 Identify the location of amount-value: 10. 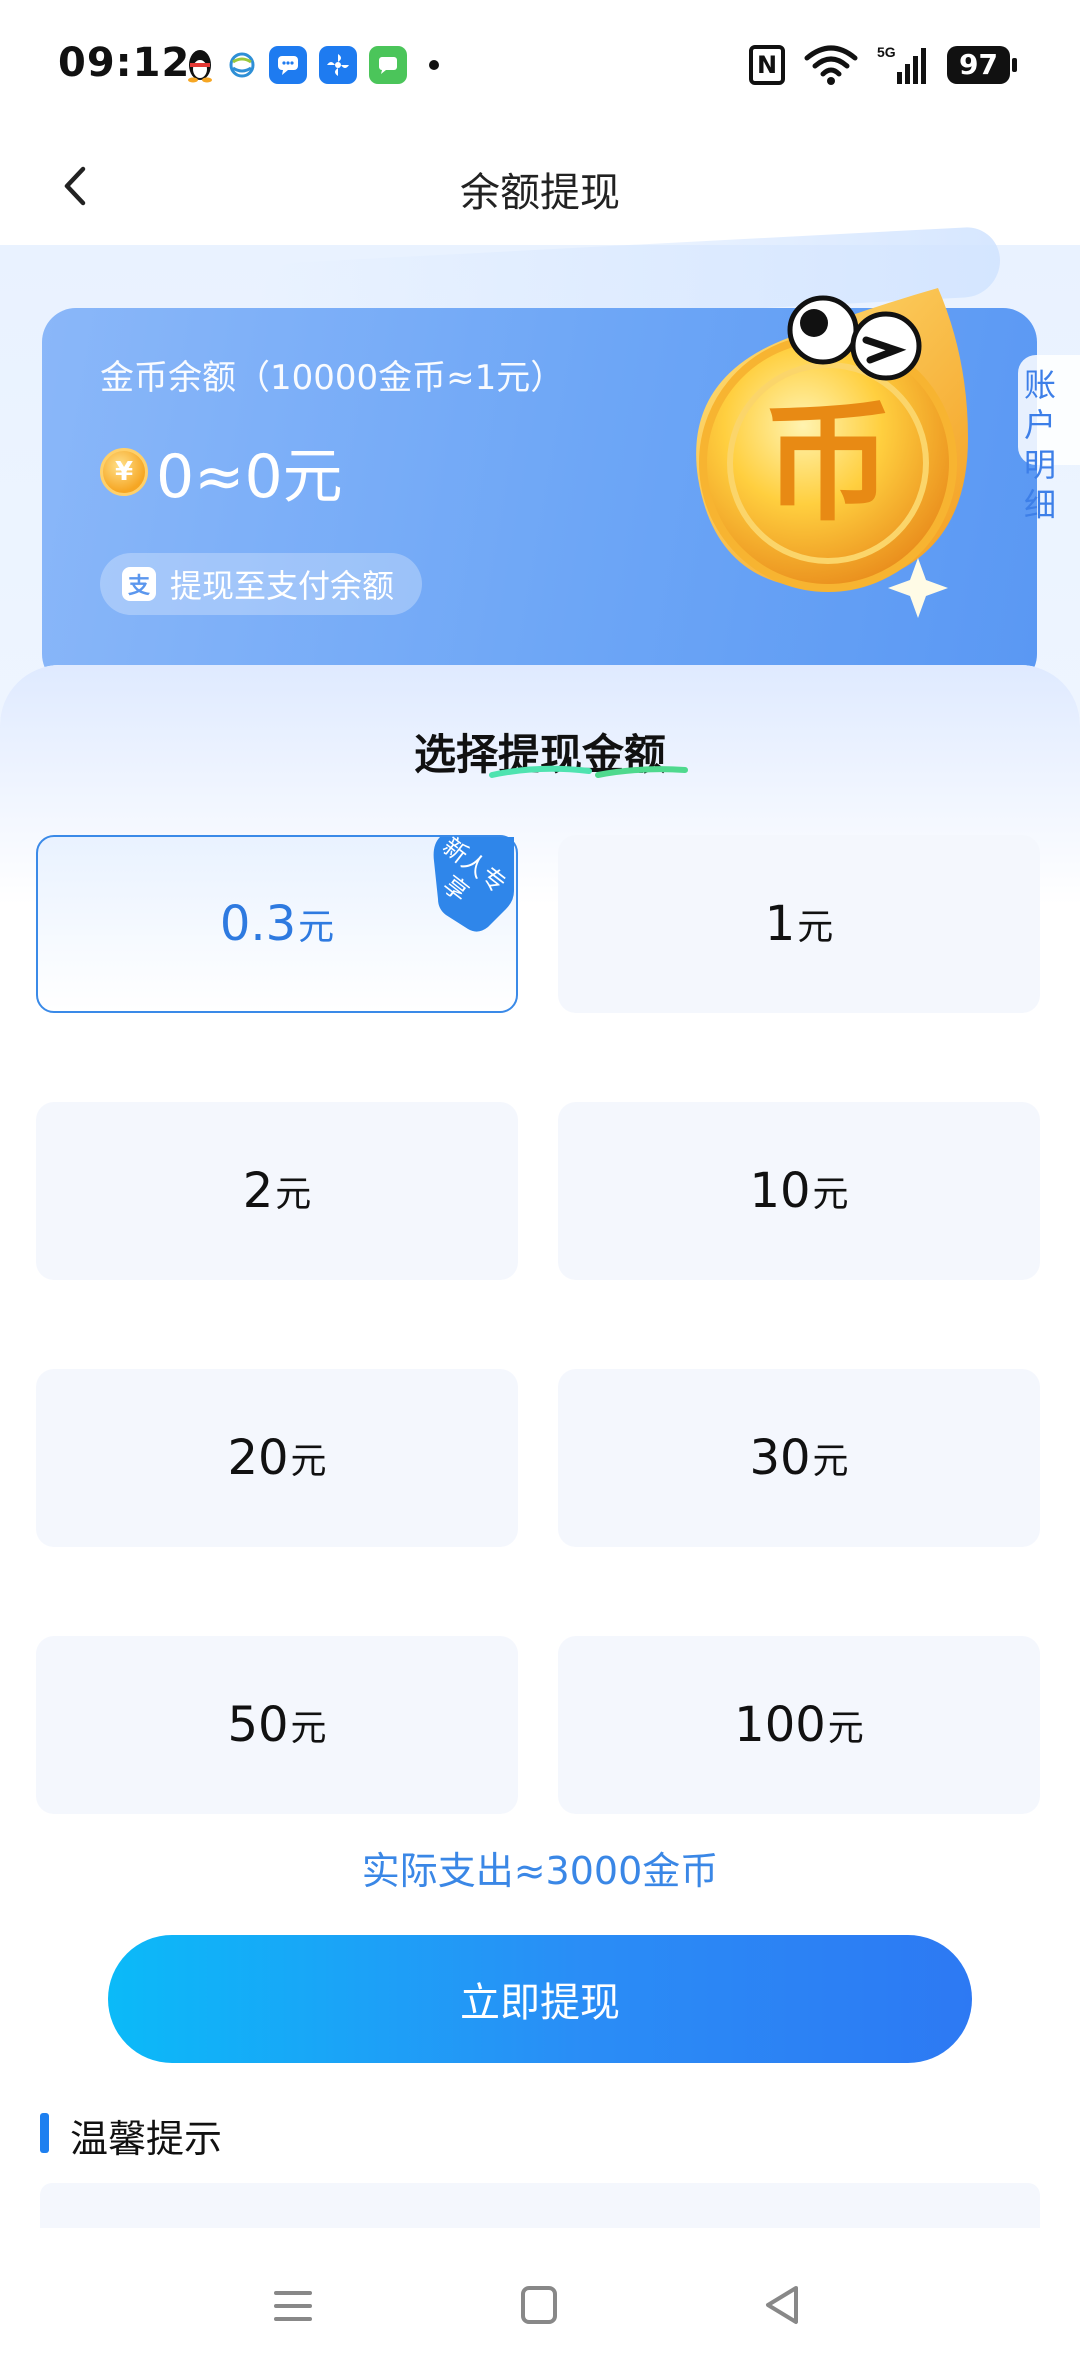
(780, 1191).